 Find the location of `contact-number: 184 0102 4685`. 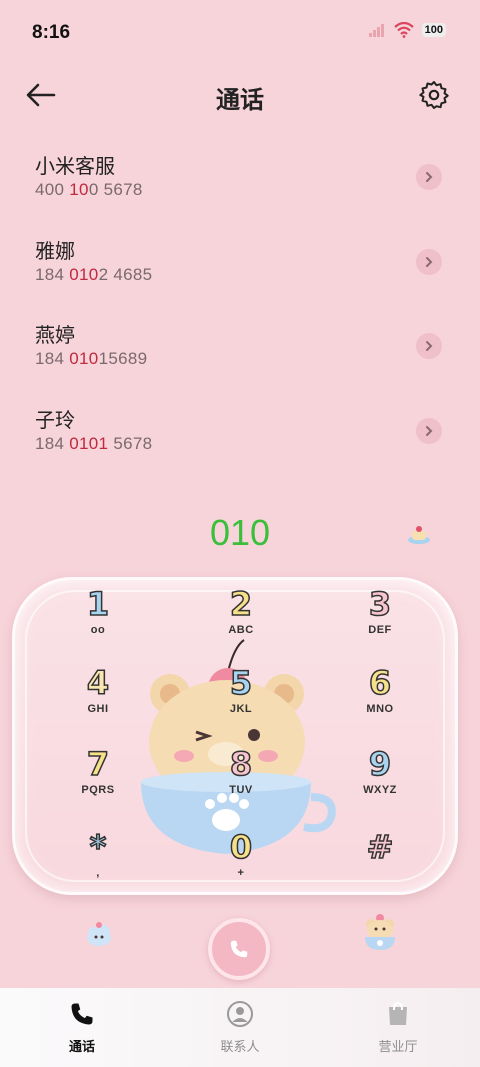

contact-number: 184 0102 4685 is located at coordinates (94, 274).